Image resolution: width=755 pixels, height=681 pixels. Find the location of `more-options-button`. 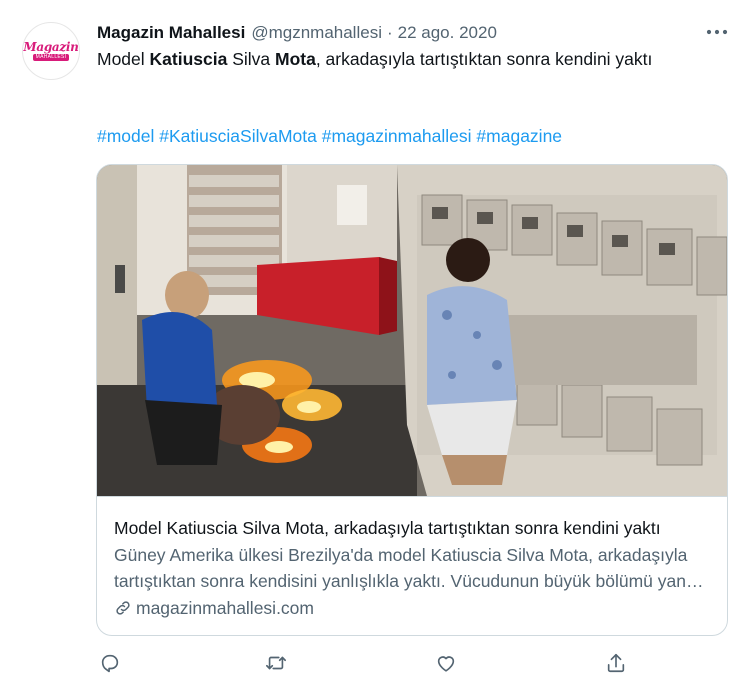

more-options-button is located at coordinates (717, 32).